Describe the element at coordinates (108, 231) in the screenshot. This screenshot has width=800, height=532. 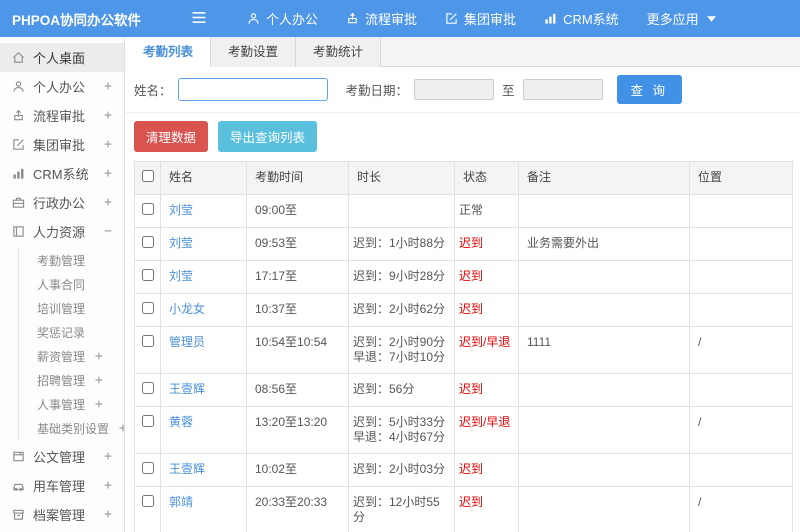
I see `expander-icon: −` at that location.